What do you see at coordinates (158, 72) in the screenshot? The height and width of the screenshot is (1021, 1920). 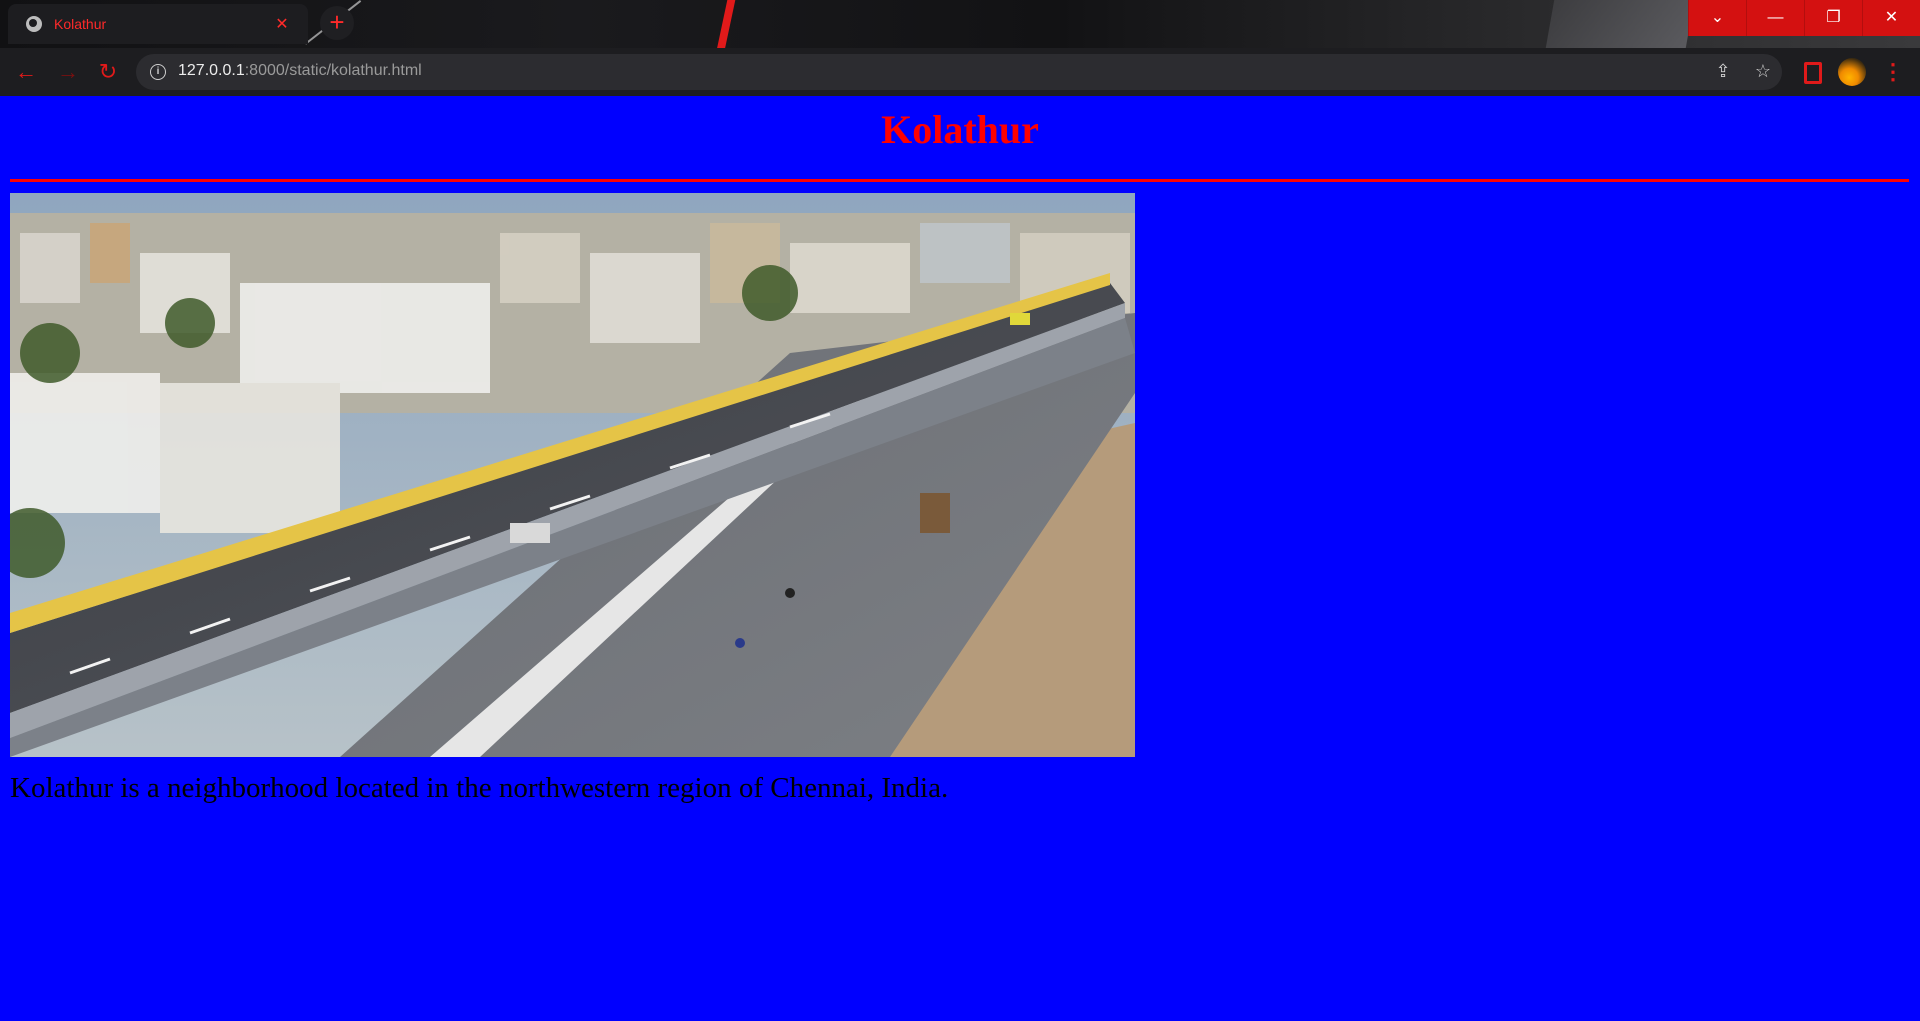 I see `info-icon: i` at bounding box center [158, 72].